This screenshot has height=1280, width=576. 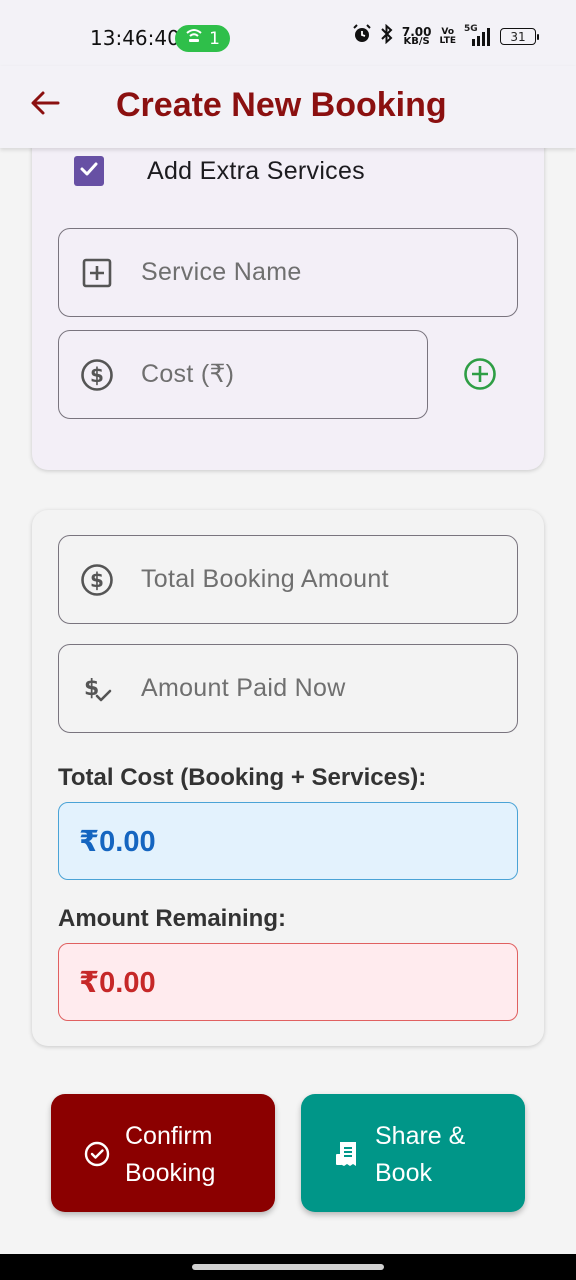 I want to click on cost-input, so click(x=278, y=374).